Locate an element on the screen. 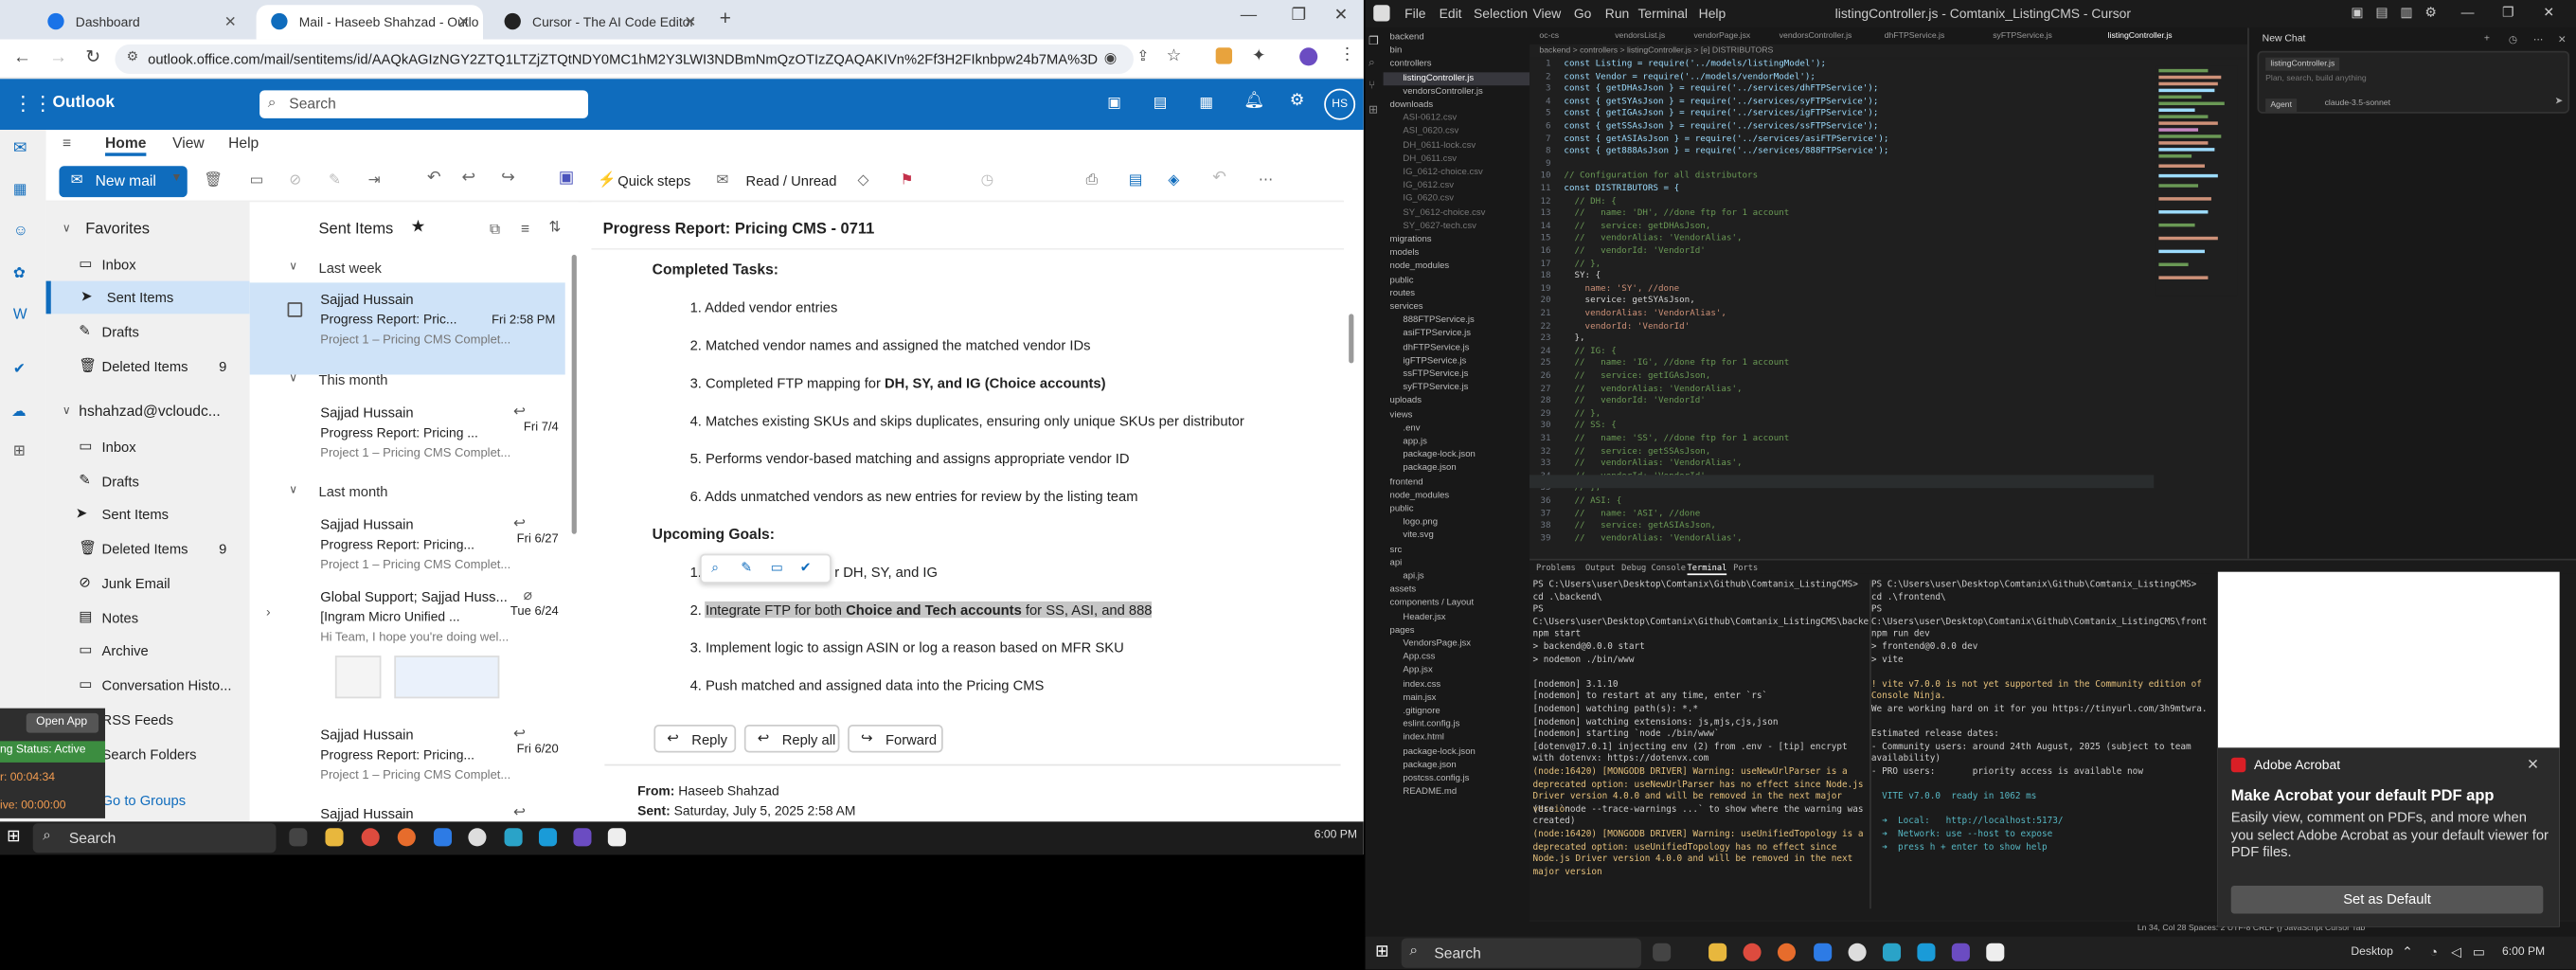  hamburger-menu-icon: ≡ is located at coordinates (67, 143).